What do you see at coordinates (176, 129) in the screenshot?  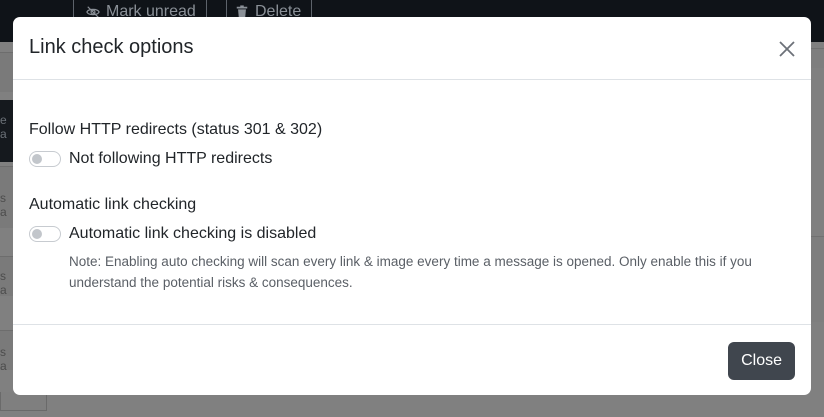 I see `redirects-heading: Follow HTTP redirects (status 301 & 302)` at bounding box center [176, 129].